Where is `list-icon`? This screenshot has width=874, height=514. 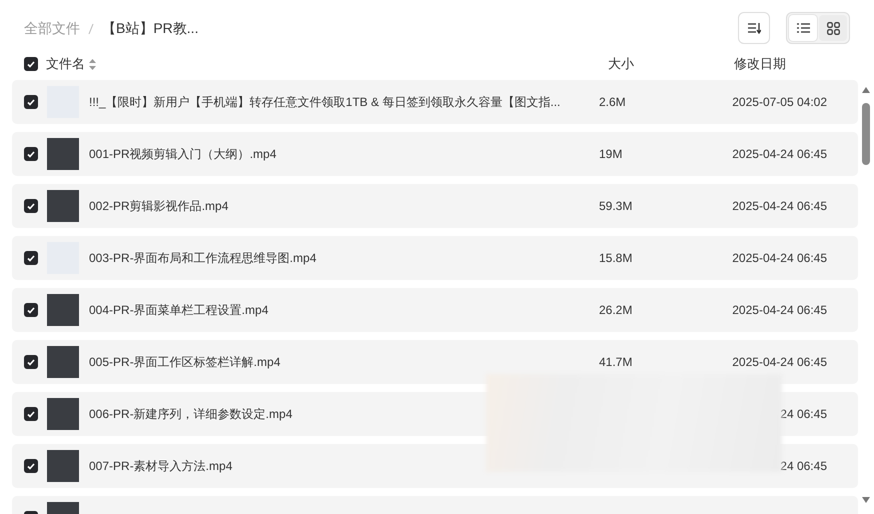 list-icon is located at coordinates (803, 28).